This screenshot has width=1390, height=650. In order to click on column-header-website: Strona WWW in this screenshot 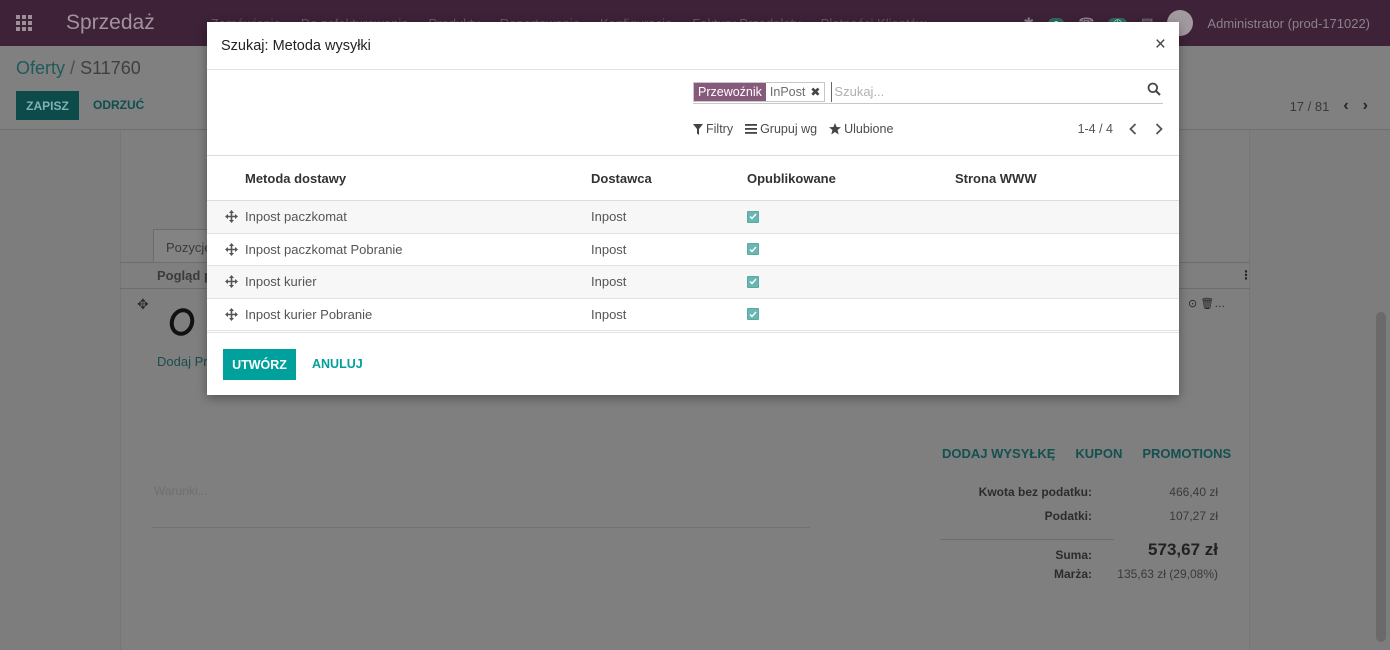, I will do `click(1067, 178)`.